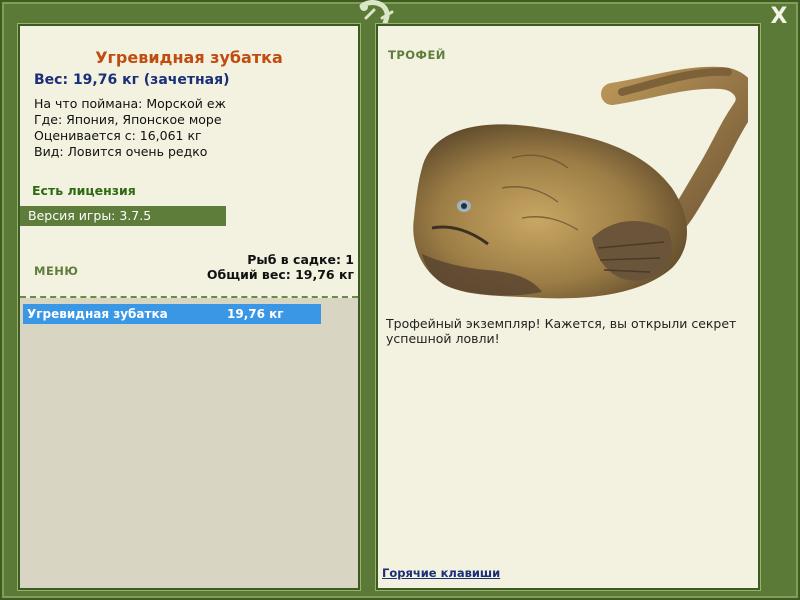  Describe the element at coordinates (441, 573) in the screenshot. I see `hotkeys-link: Горячие клавиши` at that location.